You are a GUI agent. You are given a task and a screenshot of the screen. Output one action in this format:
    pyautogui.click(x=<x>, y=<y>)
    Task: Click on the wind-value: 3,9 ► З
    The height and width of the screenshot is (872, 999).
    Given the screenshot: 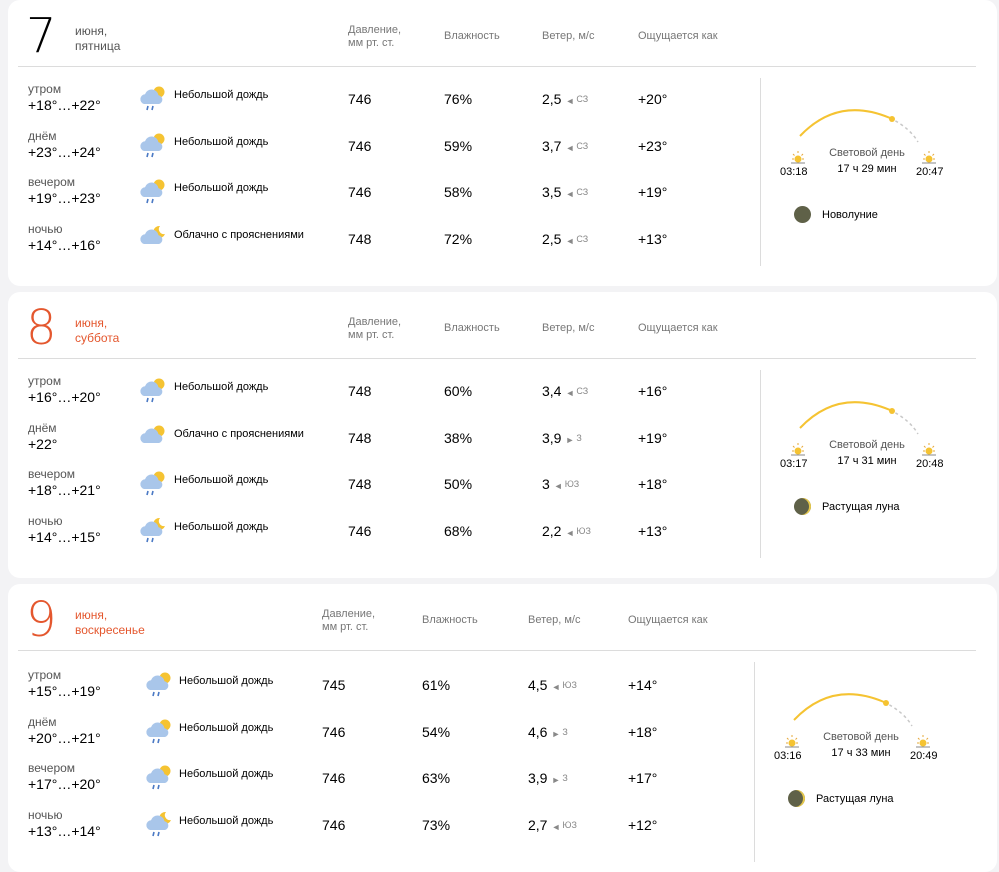 What is the action you would take?
    pyautogui.click(x=562, y=439)
    